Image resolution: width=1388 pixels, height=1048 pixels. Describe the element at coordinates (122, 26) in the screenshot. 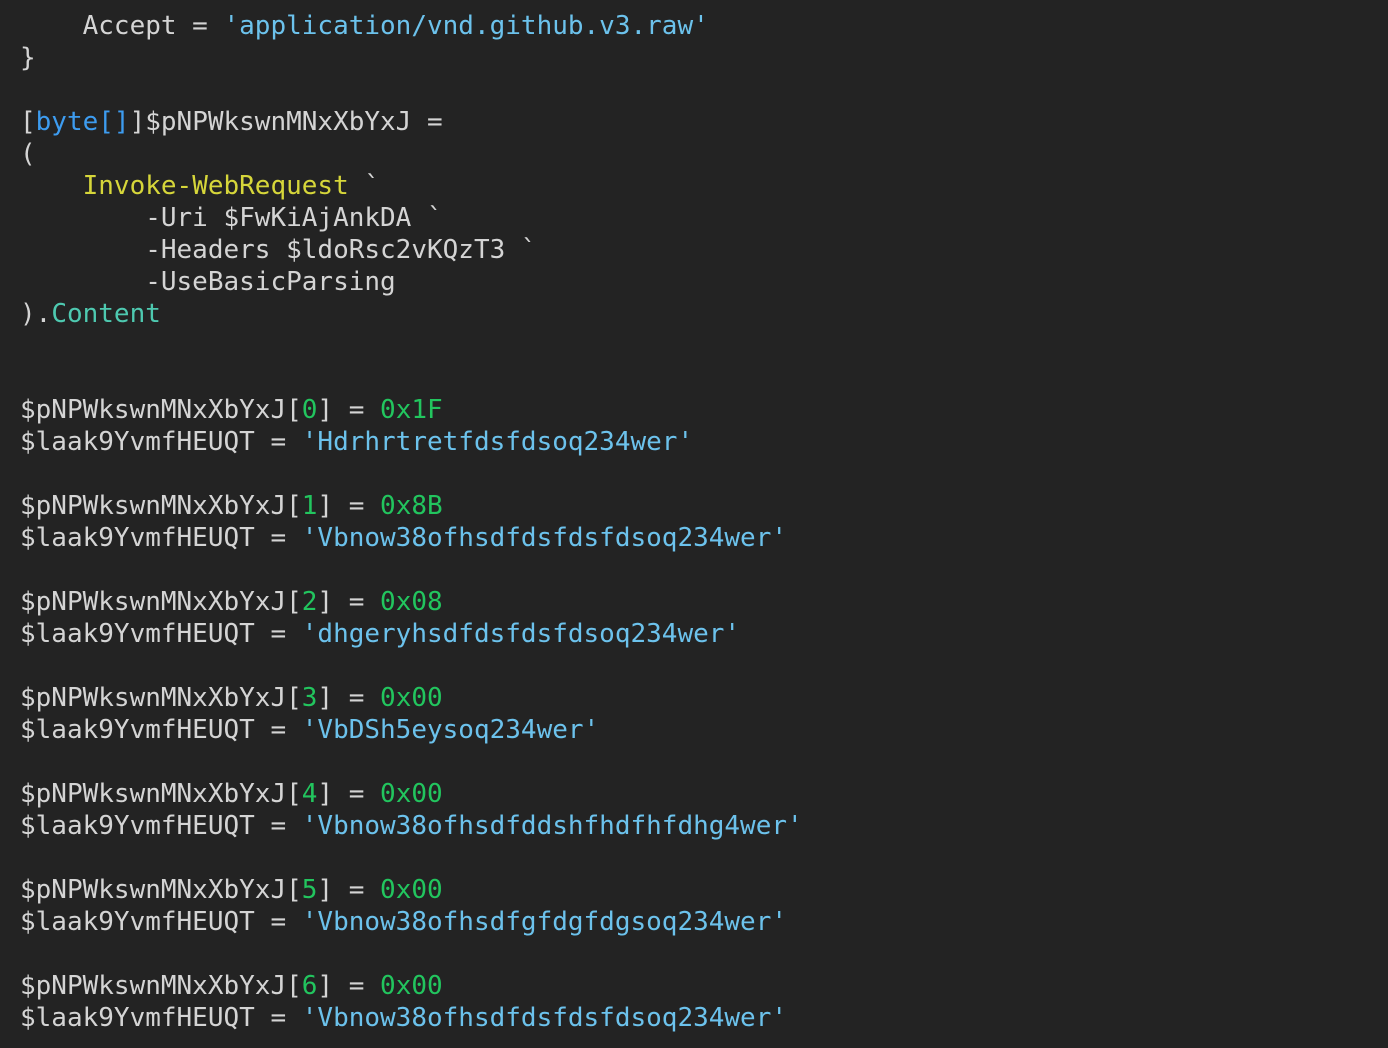

I see `code-token-plain: Accept =` at that location.